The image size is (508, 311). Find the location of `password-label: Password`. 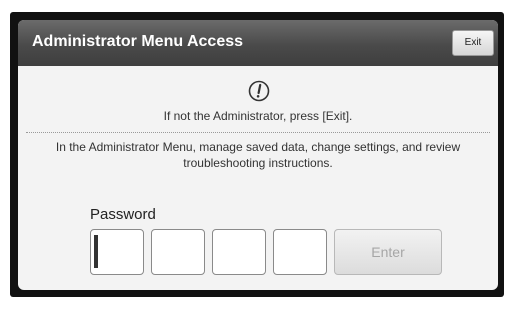

password-label: Password is located at coordinates (123, 214).